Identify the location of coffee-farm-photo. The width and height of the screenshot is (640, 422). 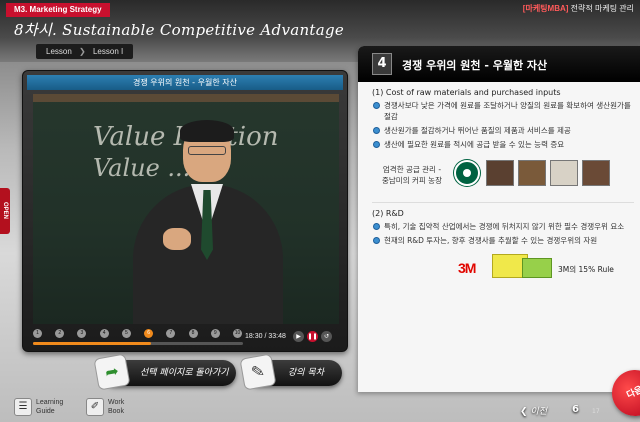
(500, 173).